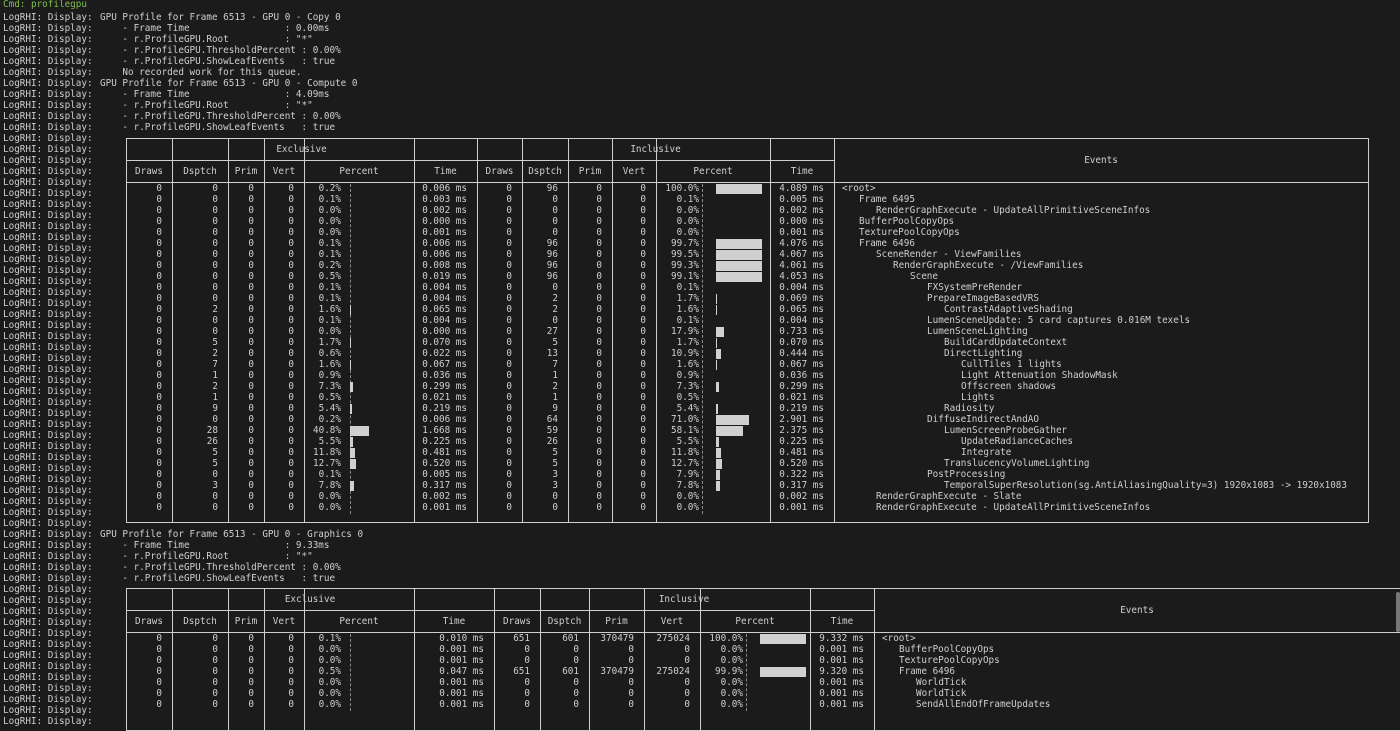 Image resolution: width=1400 pixels, height=731 pixels. Describe the element at coordinates (444, 452) in the screenshot. I see `excl-cell: 0.481 ms` at that location.